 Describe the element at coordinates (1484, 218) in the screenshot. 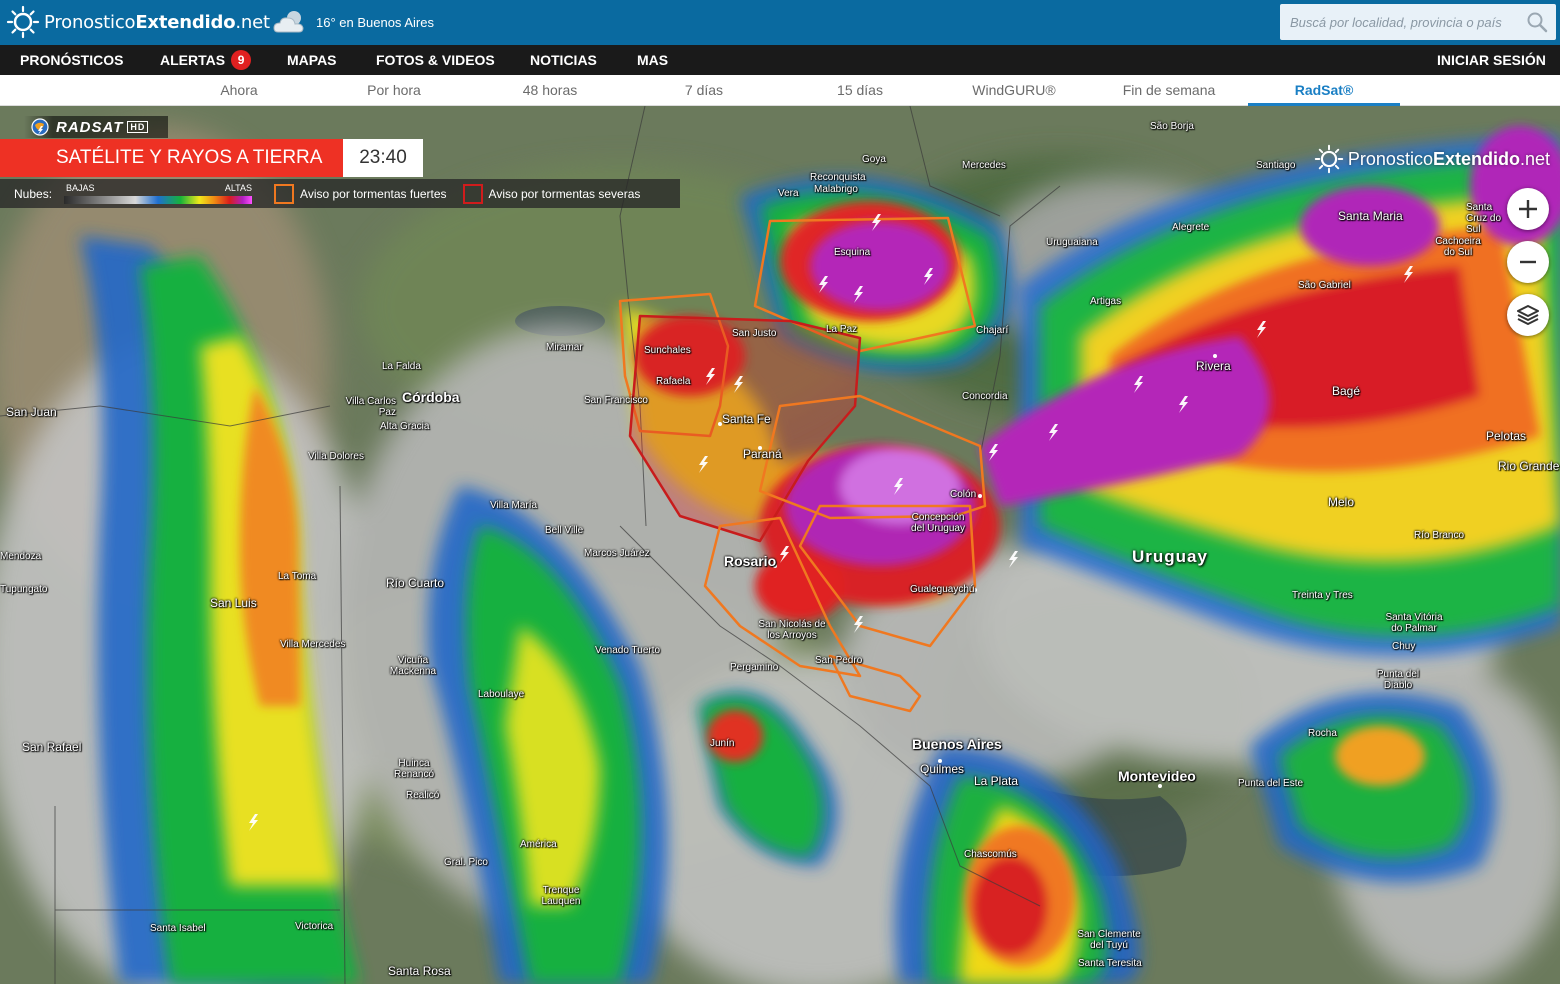

I see `city-label: Santa Cruz do Sul` at that location.